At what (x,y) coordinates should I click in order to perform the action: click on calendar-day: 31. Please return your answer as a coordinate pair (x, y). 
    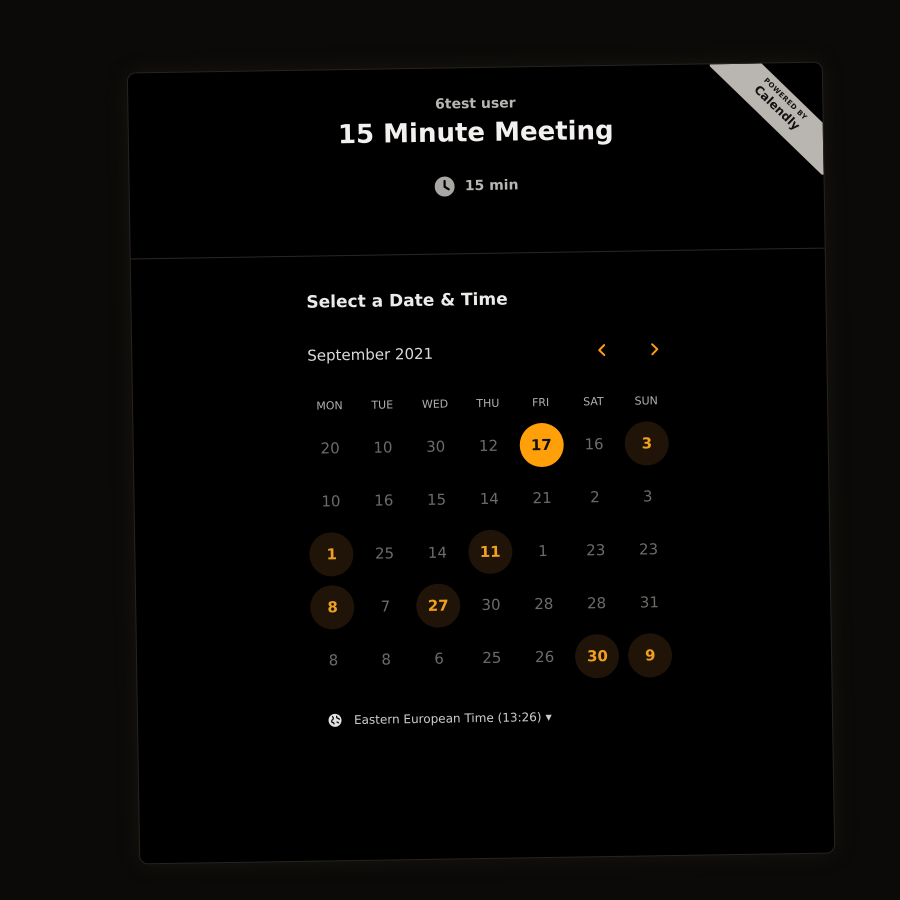
    Looking at the image, I should click on (650, 602).